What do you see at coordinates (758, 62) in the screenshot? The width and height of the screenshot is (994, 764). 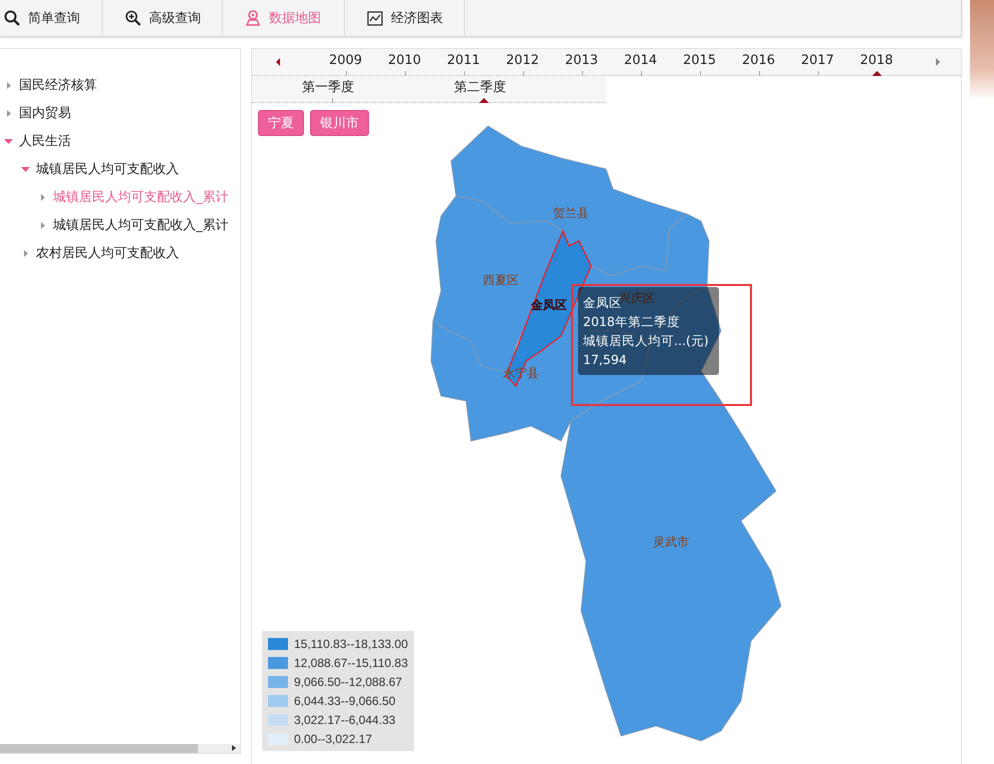 I see `year-label: 2016` at bounding box center [758, 62].